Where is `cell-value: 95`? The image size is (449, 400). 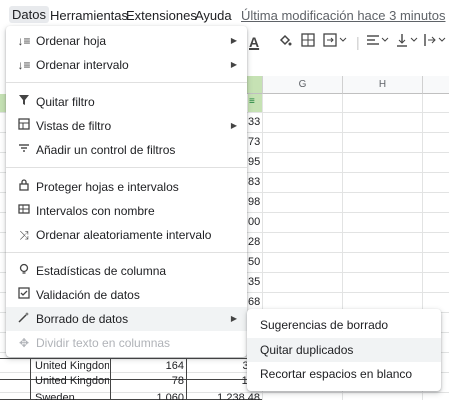 cell-value: 95 is located at coordinates (254, 162).